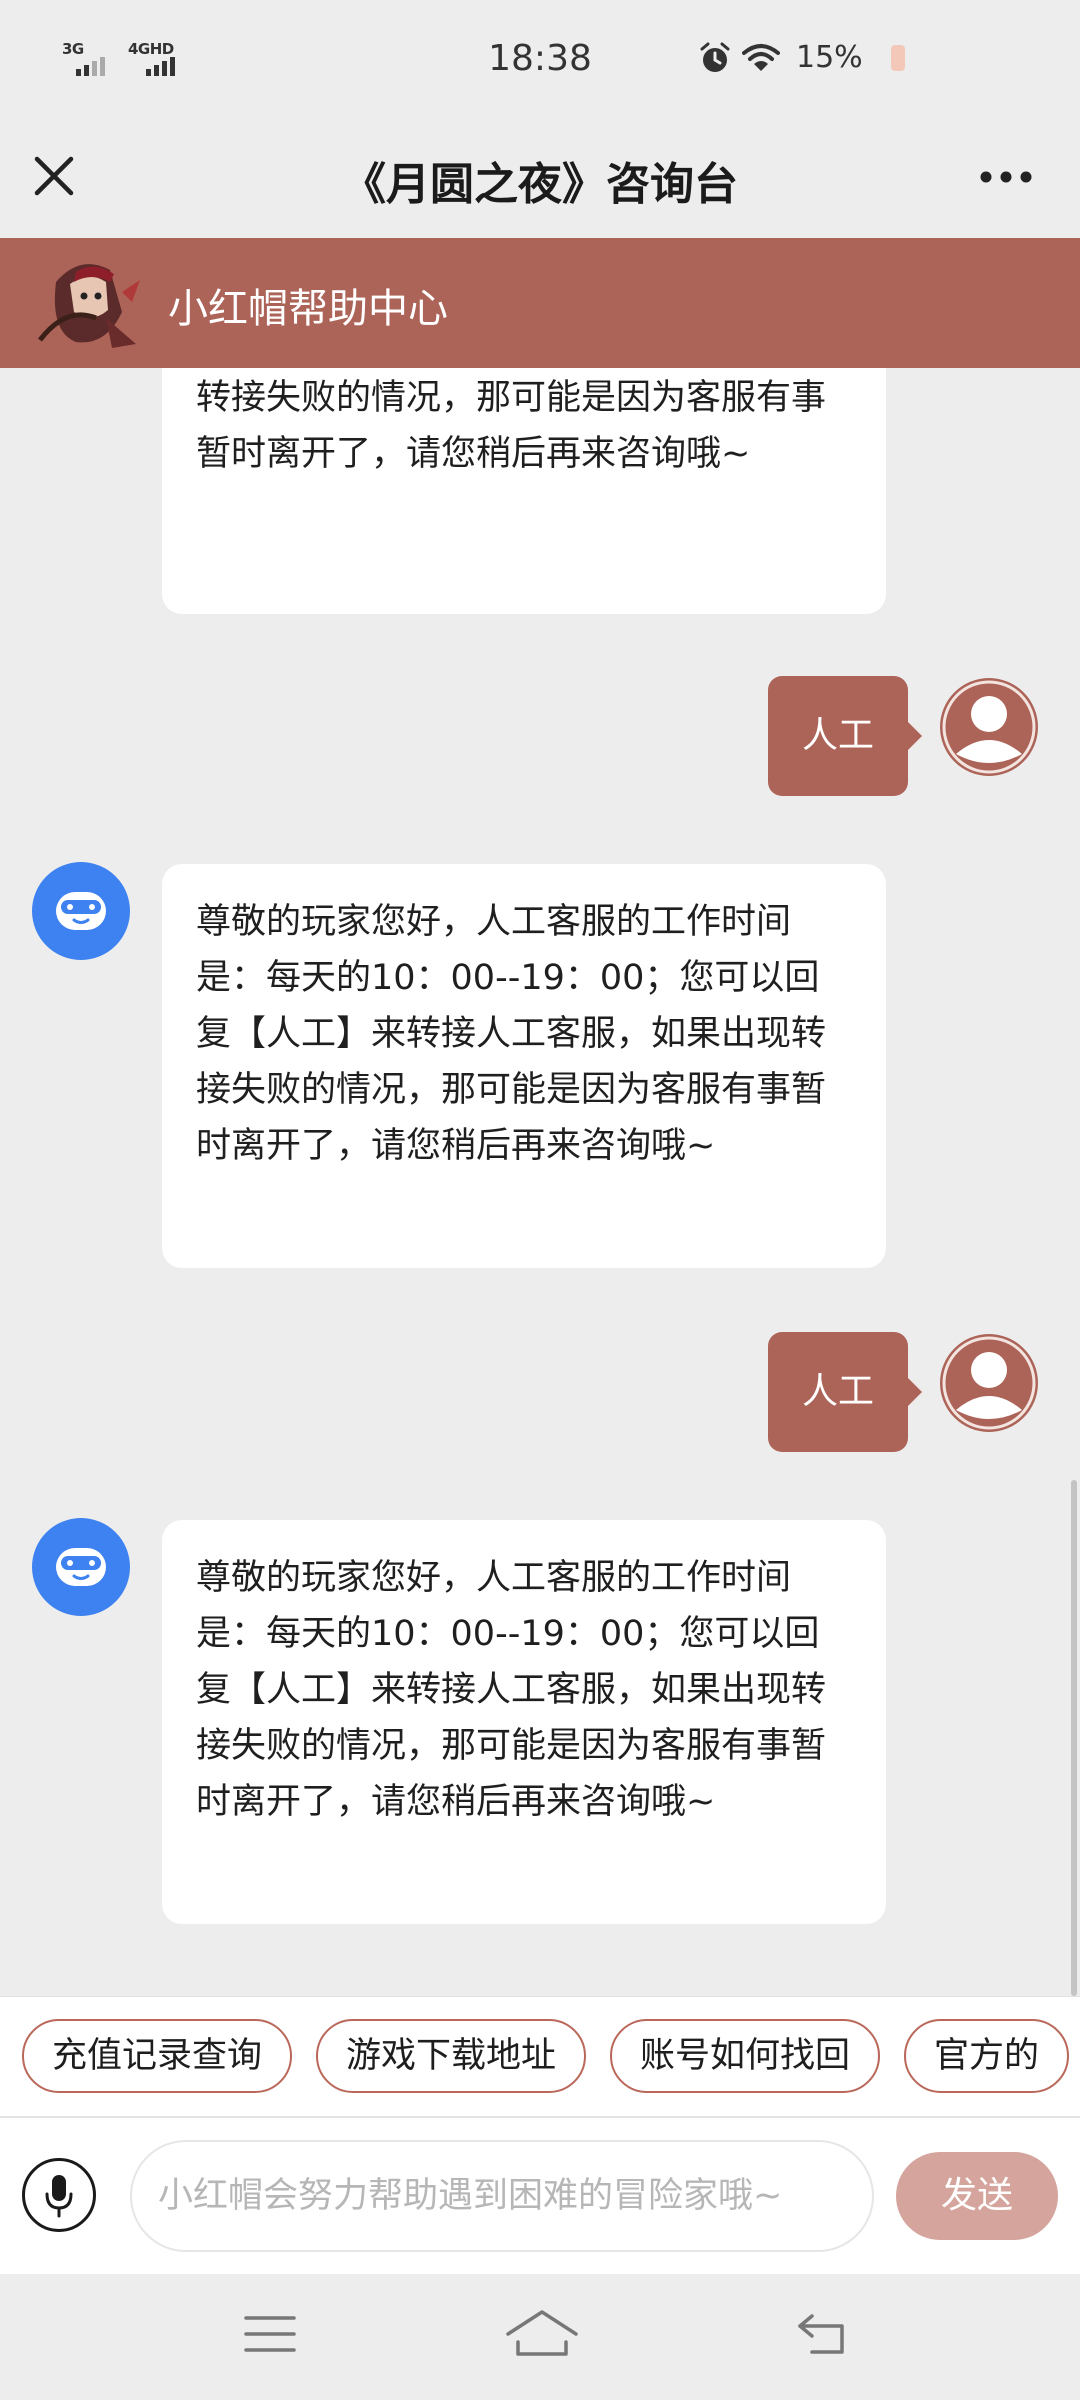 This screenshot has width=1080, height=2400. Describe the element at coordinates (270, 2334) in the screenshot. I see `menu-icon` at that location.